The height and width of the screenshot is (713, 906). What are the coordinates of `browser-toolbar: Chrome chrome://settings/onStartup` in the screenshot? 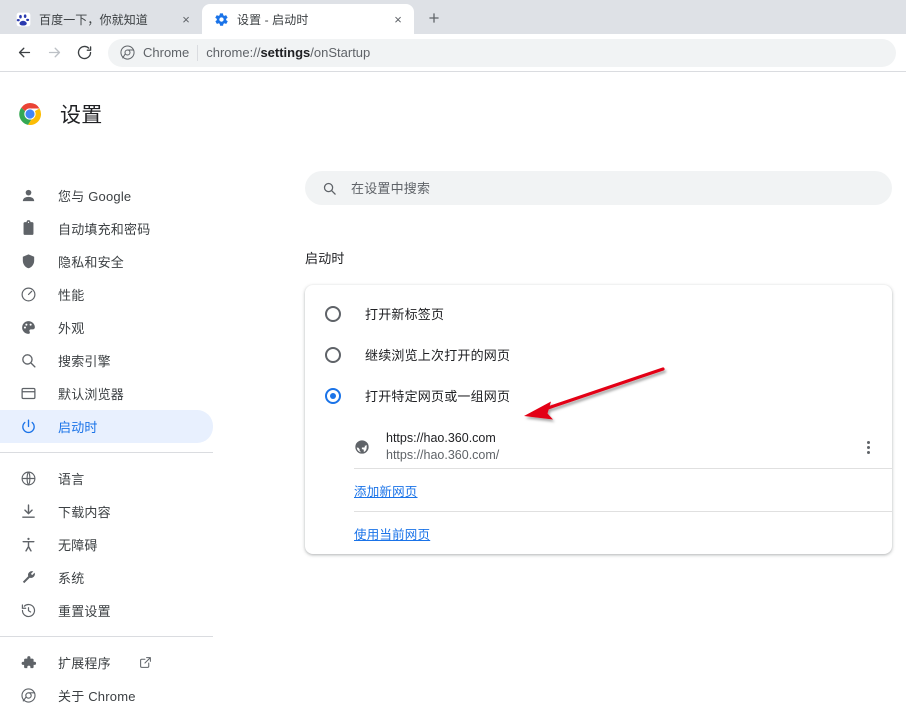 It's located at (453, 53).